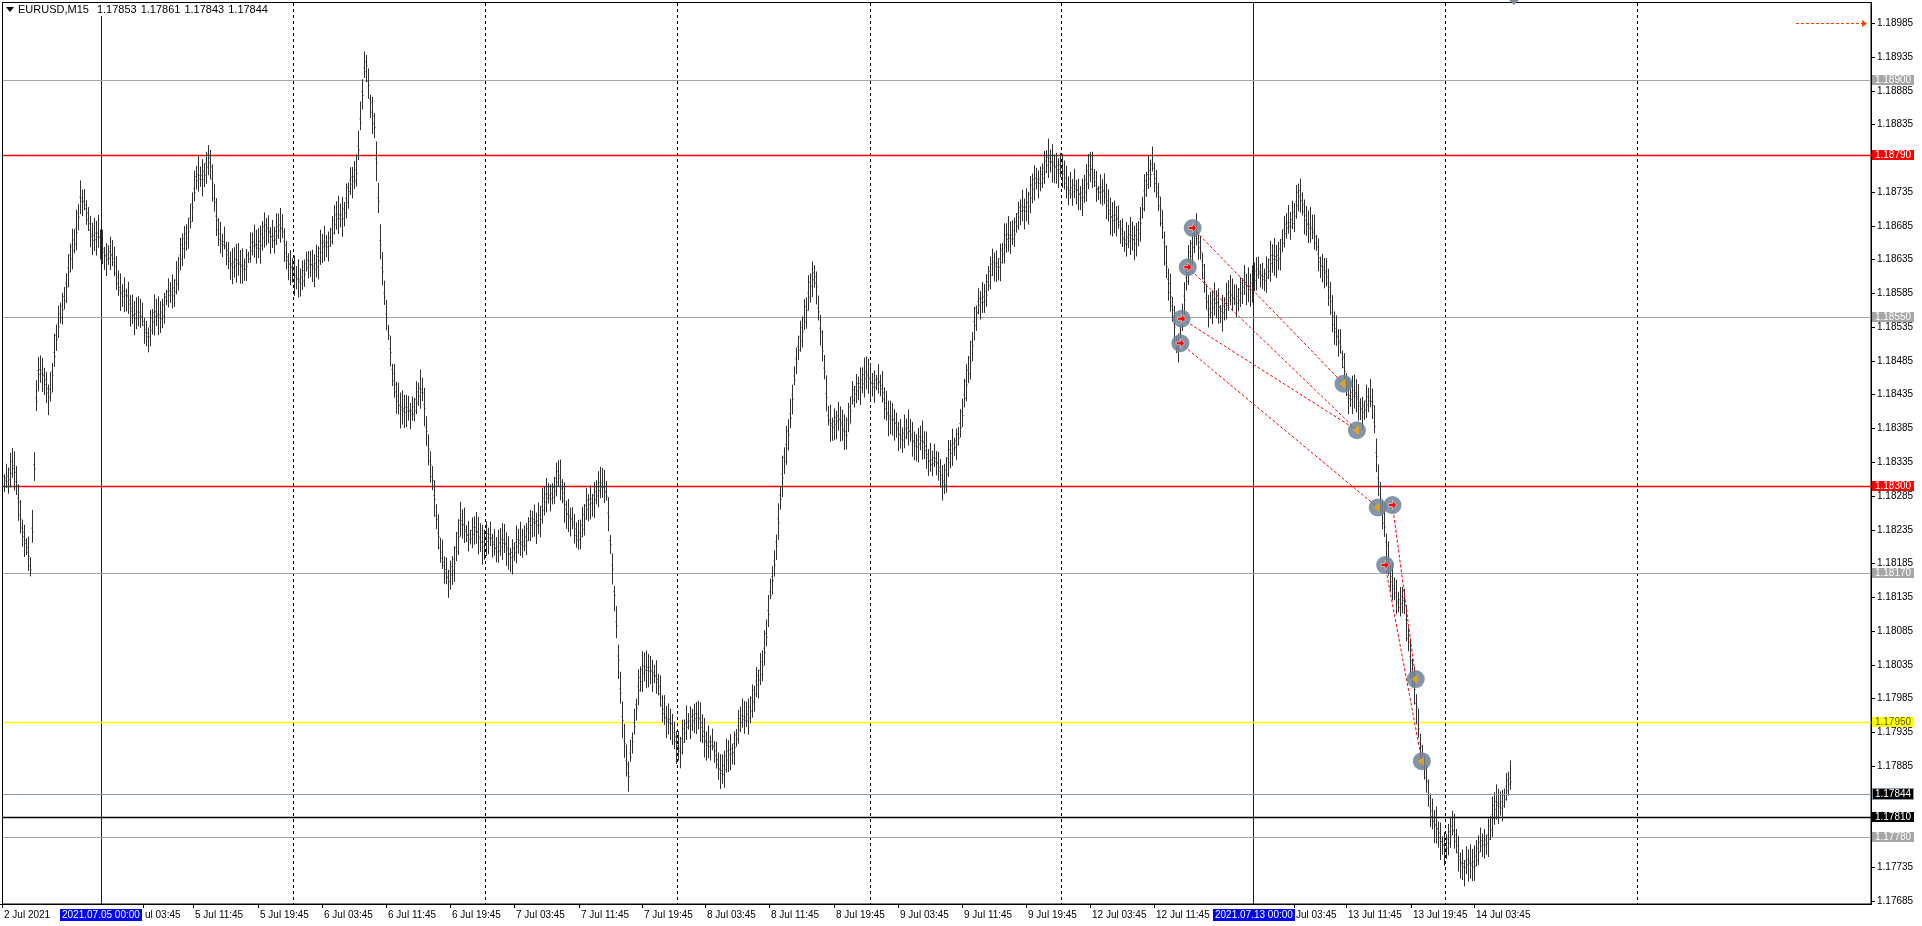  Describe the element at coordinates (1893, 793) in the screenshot. I see `price-level-label: 1.17844` at that location.